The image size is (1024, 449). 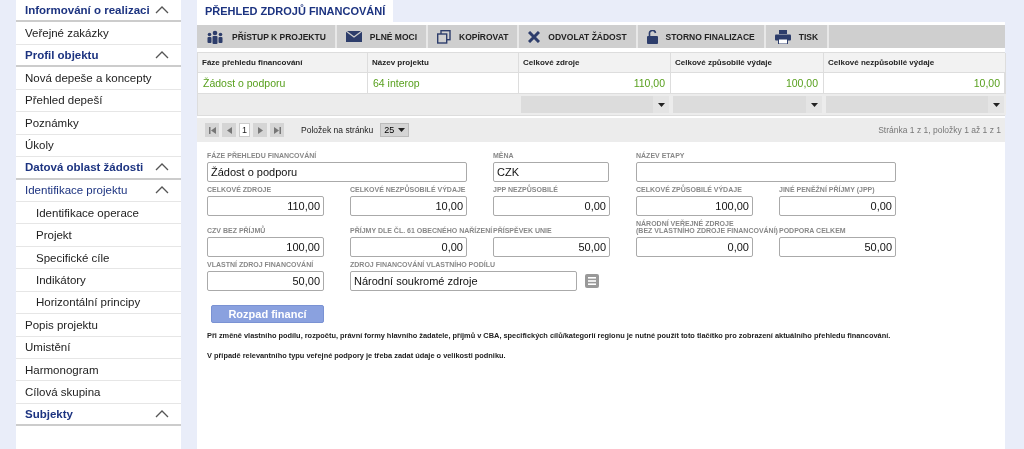 I want to click on sidebar-item: Veřejné zakázky, so click(x=98, y=33).